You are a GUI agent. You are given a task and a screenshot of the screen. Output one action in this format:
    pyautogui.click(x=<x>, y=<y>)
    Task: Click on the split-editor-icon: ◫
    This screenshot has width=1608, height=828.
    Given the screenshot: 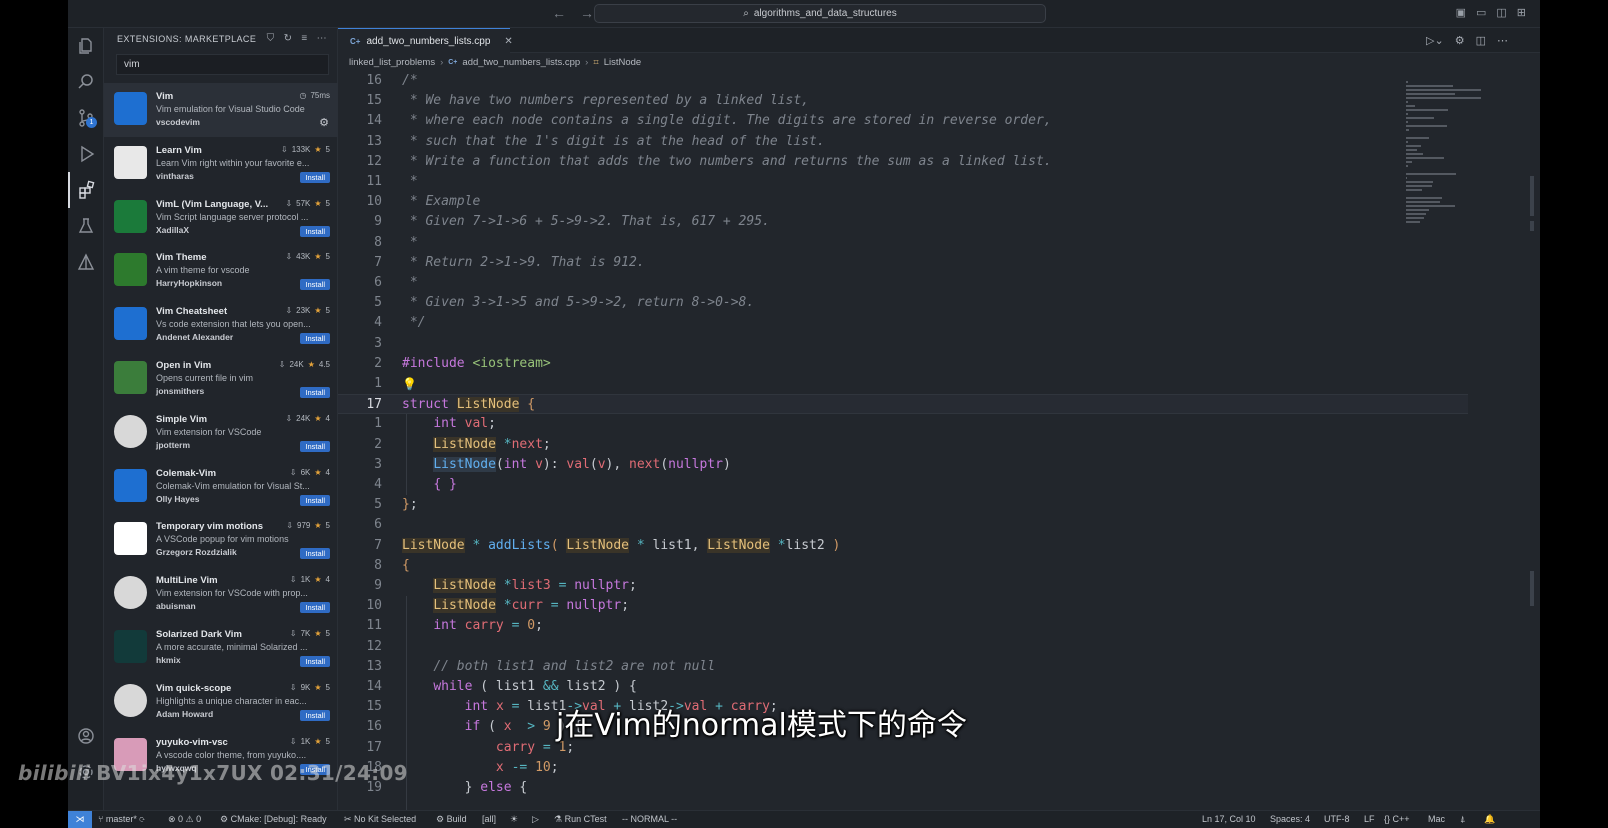 What is the action you would take?
    pyautogui.click(x=1481, y=40)
    